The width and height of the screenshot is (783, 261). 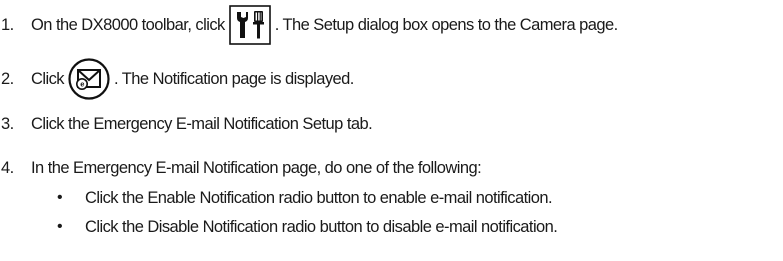 What do you see at coordinates (7, 123) in the screenshot?
I see `step-number: 3.` at bounding box center [7, 123].